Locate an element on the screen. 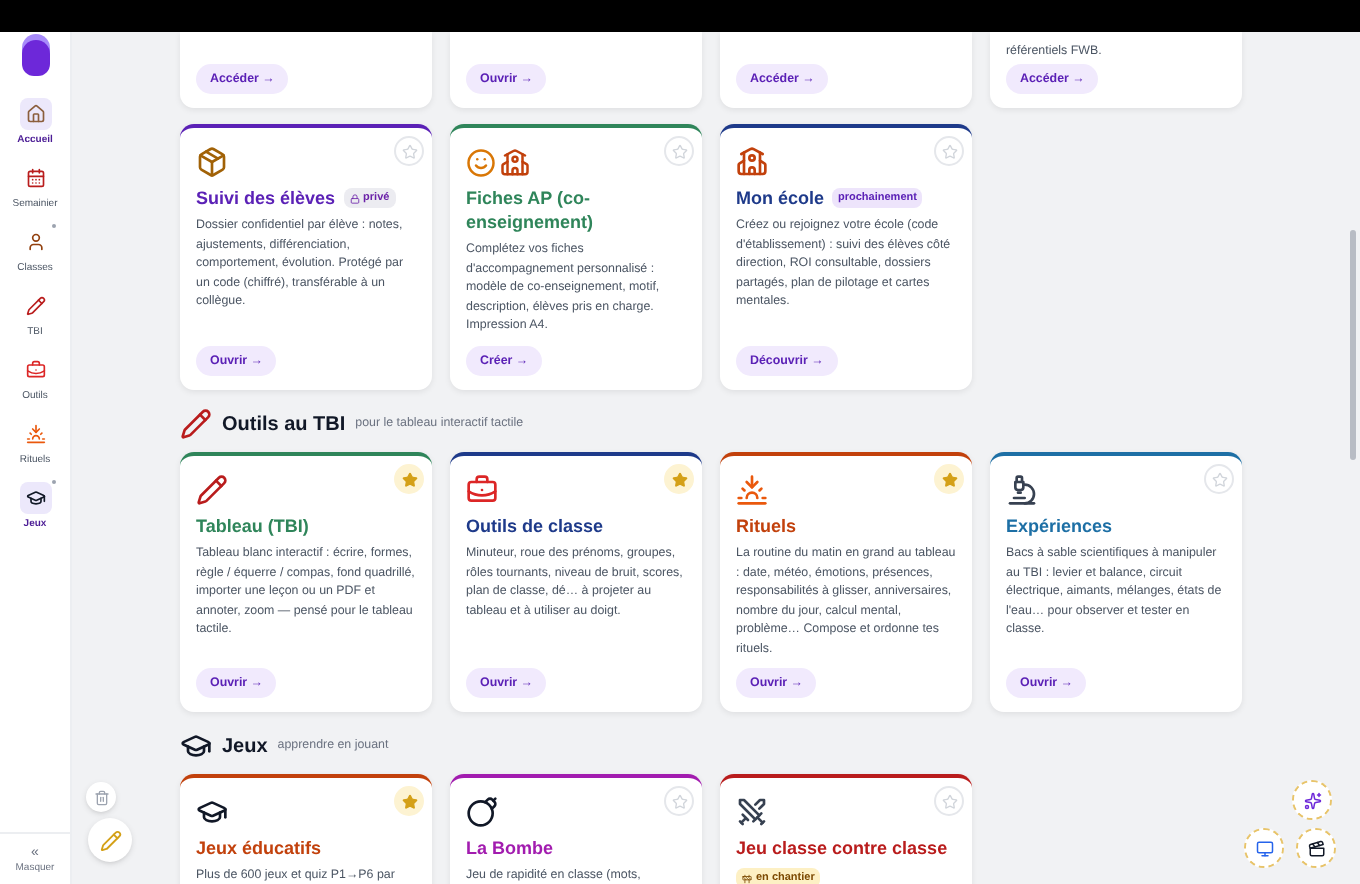 Image resolution: width=1360 pixels, height=884 pixels. card-title: Tableau (TBI) is located at coordinates (252, 526).